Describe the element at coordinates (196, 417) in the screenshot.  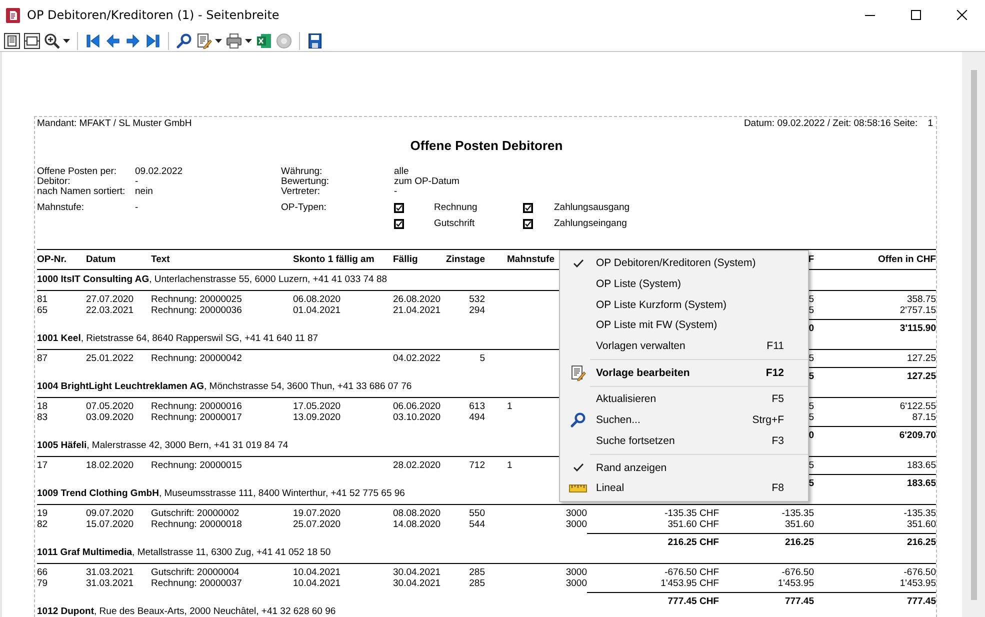
I see `table-cell: Rechnung: 20000017` at that location.